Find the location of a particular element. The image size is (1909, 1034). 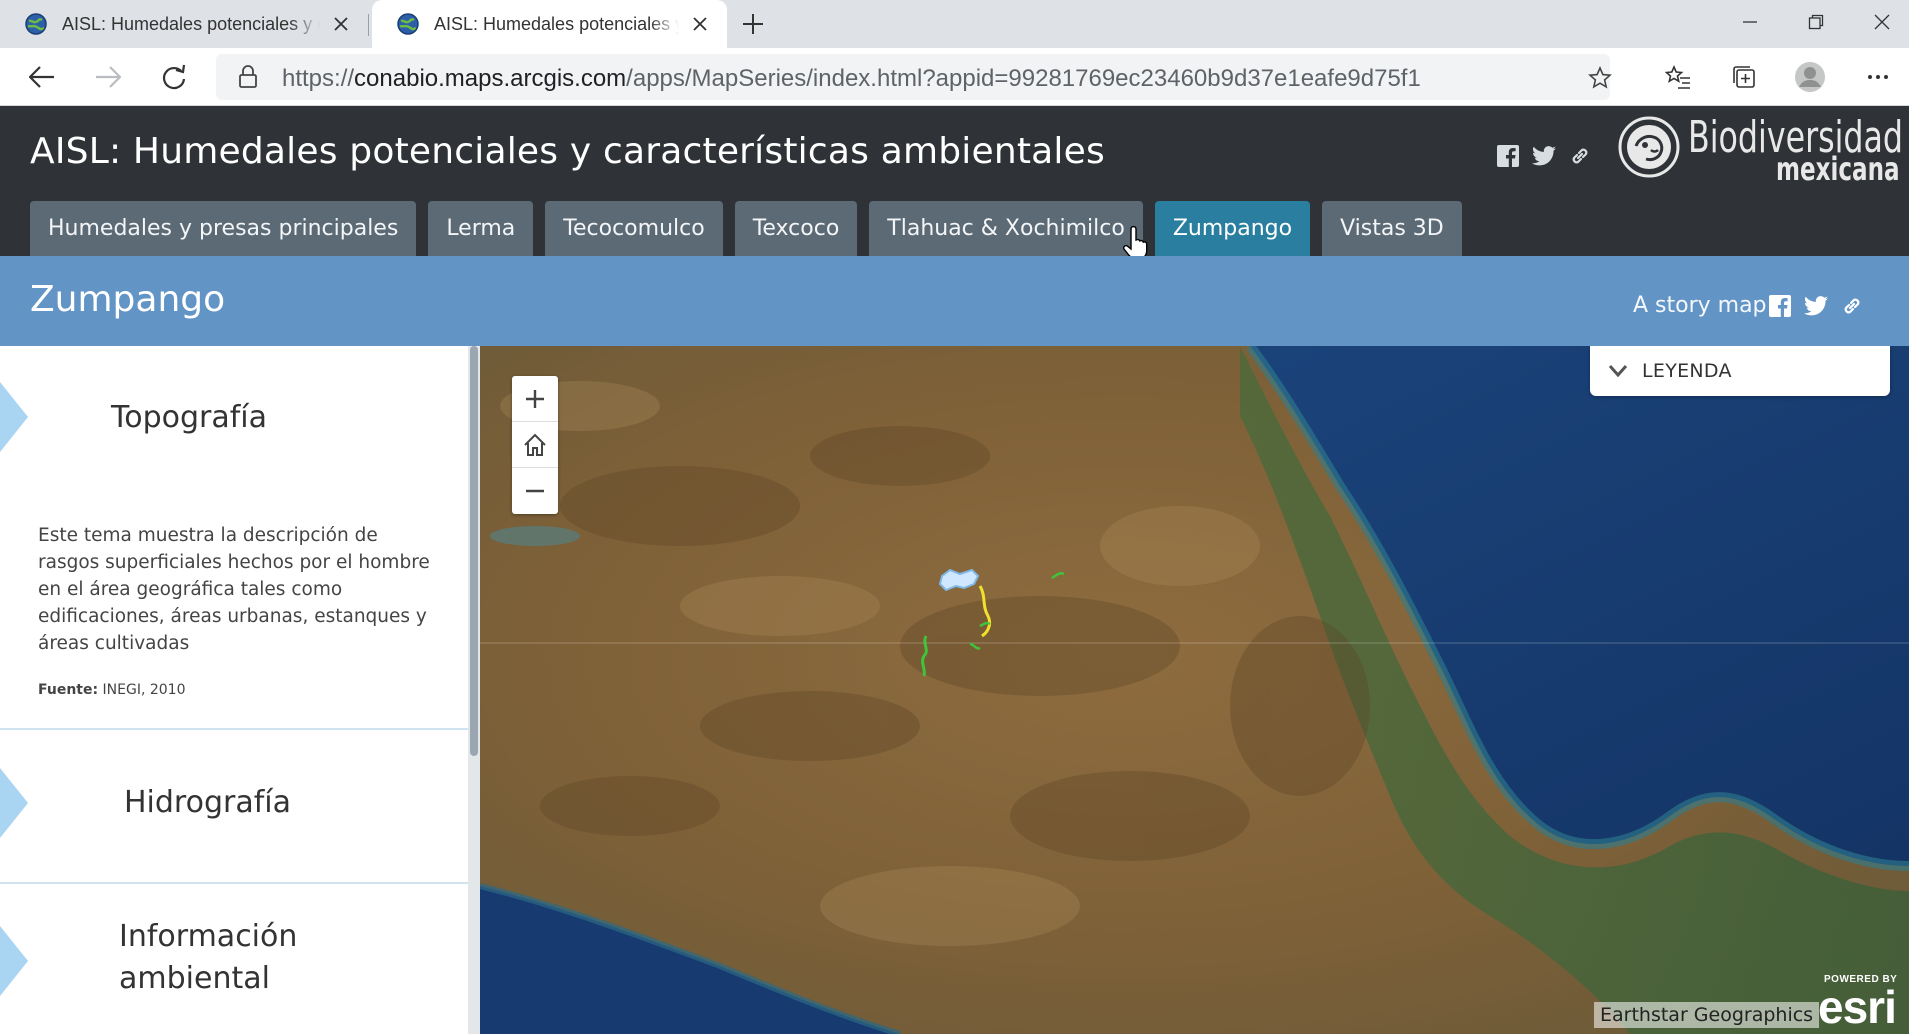

accordion-title-informacion-ambiental: Información ambiental is located at coordinates (234, 958).